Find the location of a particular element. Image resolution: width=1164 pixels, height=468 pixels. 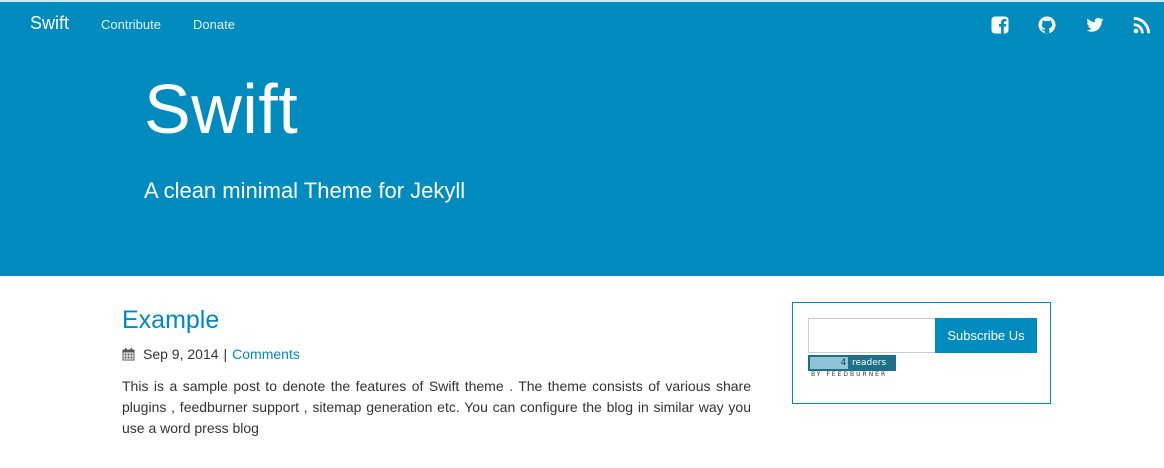

readers-label: readers is located at coordinates (869, 363).